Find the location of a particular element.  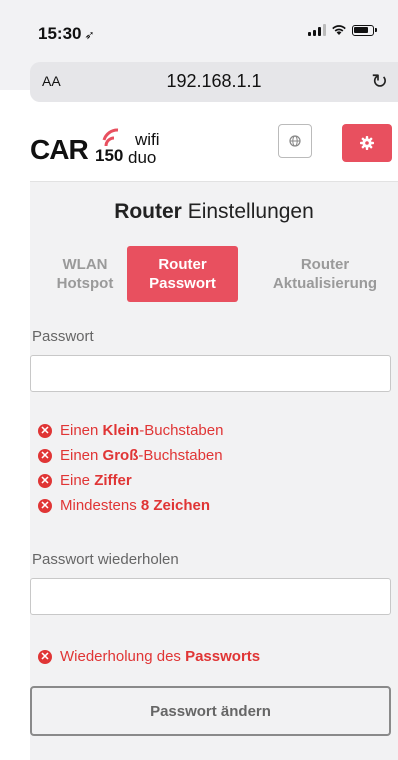

status-time-text: 15:30 is located at coordinates (60, 33).